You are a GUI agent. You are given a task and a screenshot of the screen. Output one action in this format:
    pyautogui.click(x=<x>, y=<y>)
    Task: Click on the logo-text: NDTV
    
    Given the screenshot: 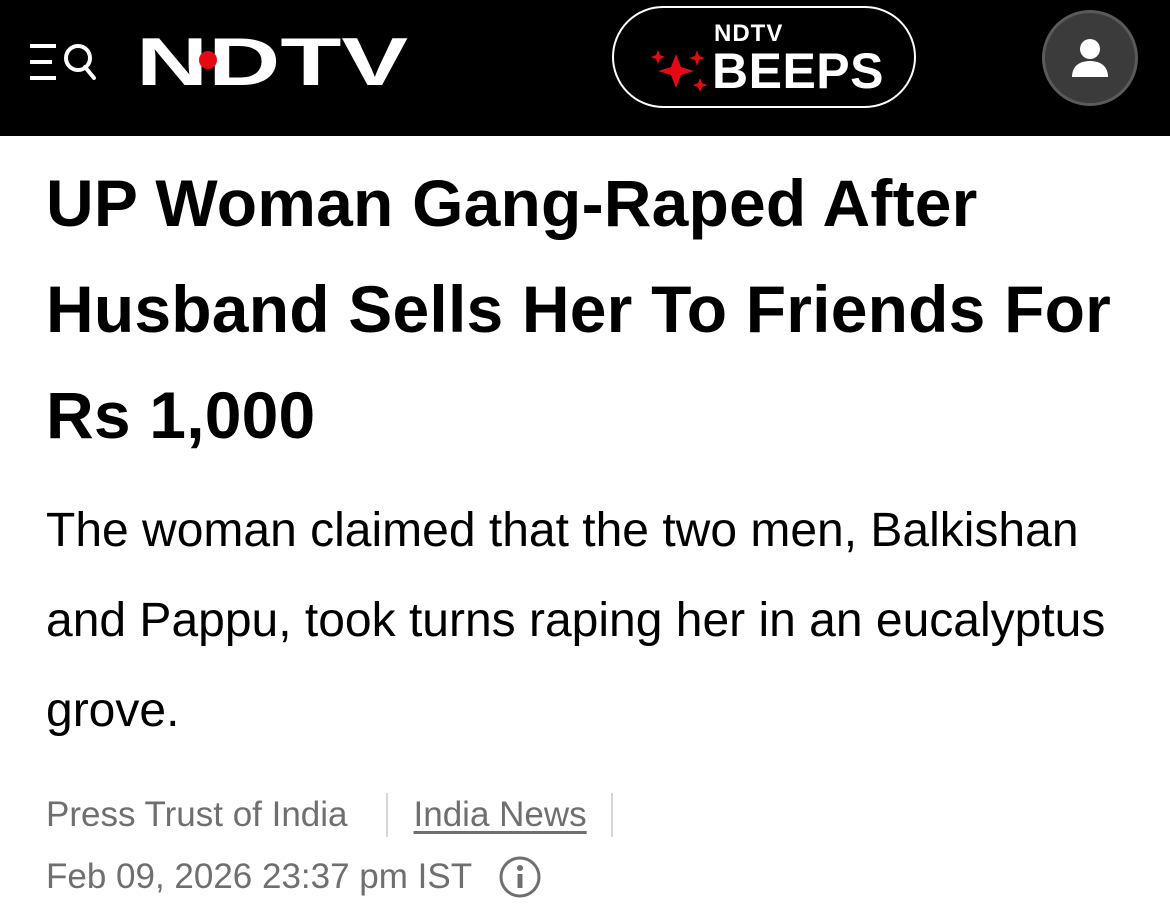 What is the action you would take?
    pyautogui.click(x=272, y=60)
    